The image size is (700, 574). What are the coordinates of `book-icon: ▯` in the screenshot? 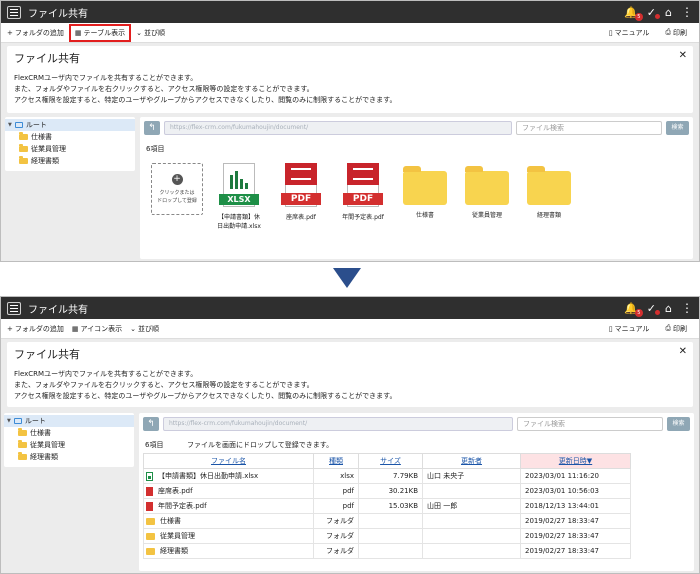 It's located at (610, 32).